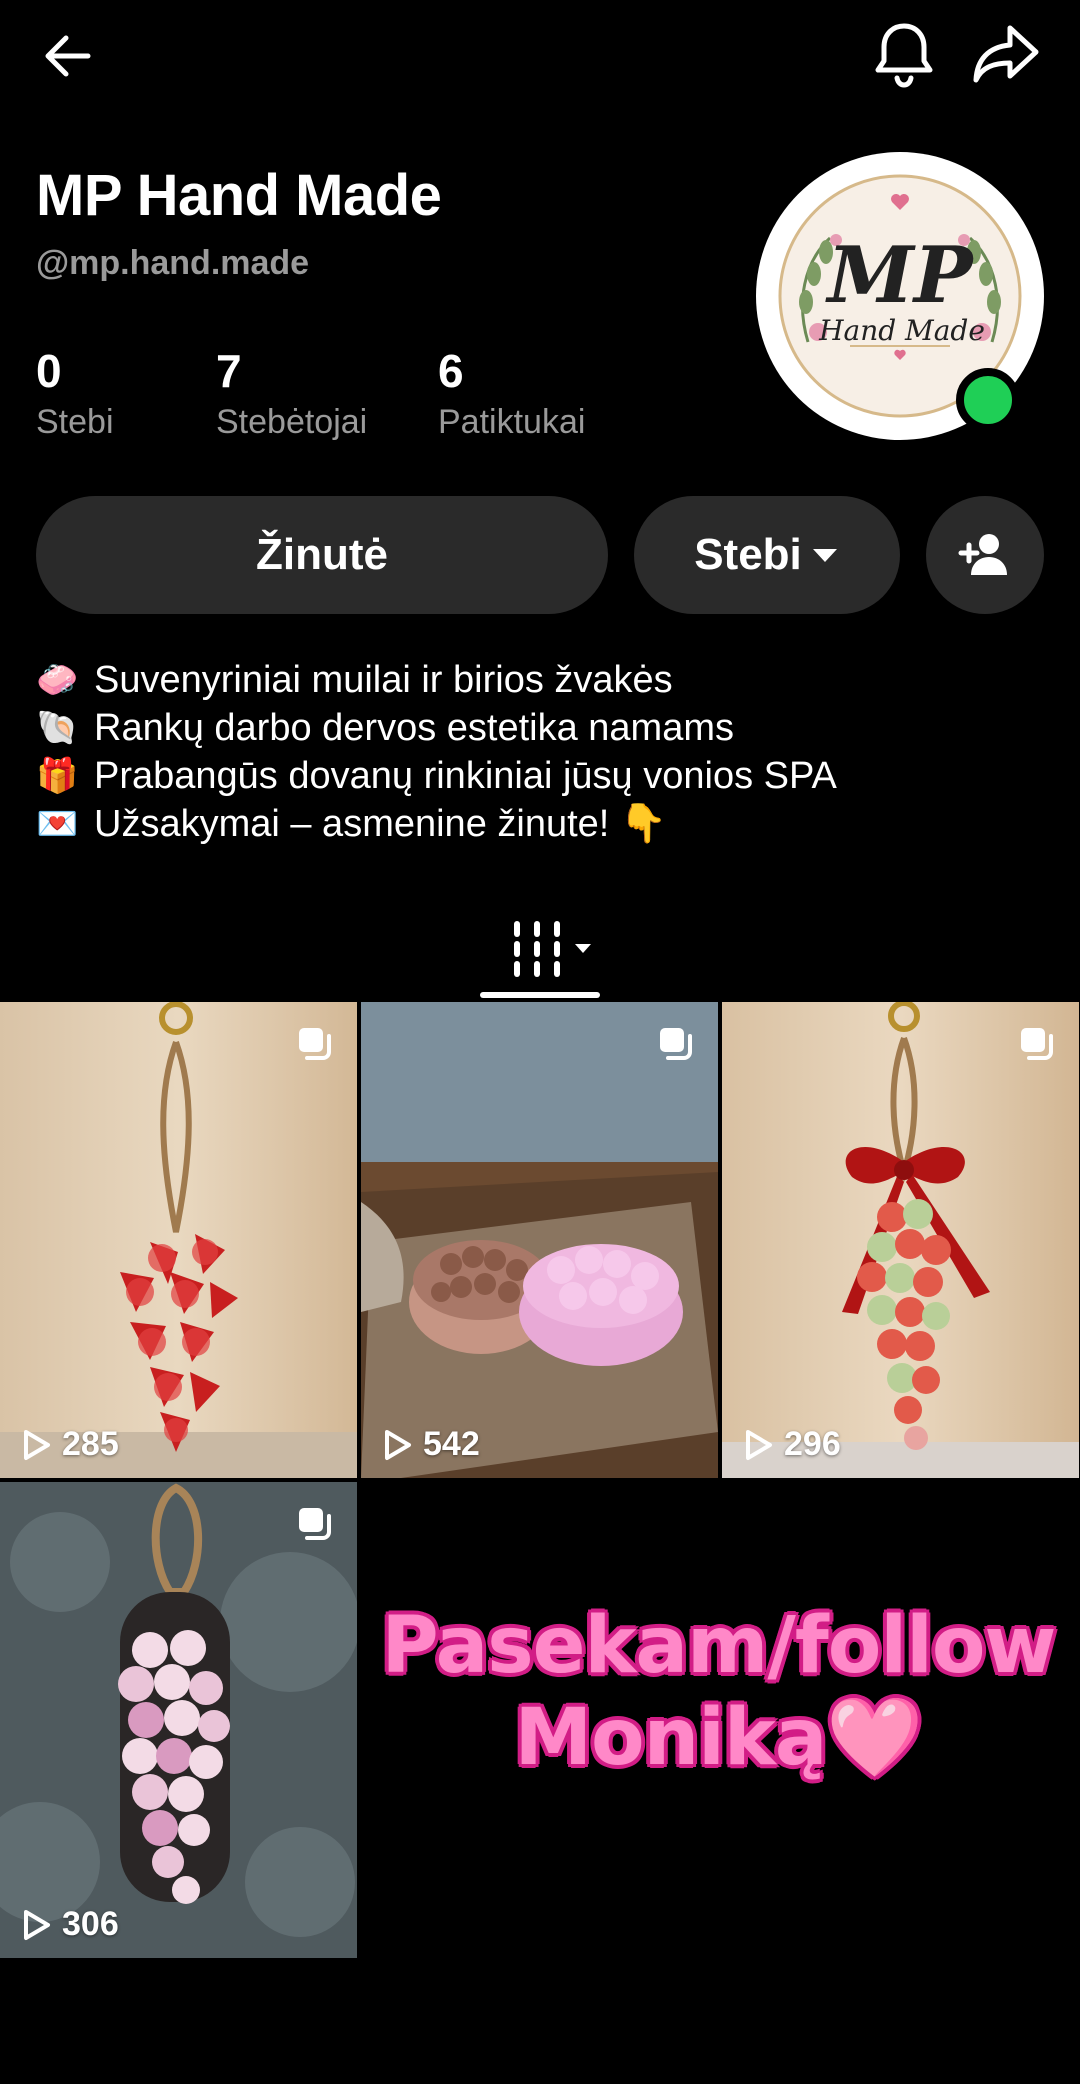  What do you see at coordinates (75, 422) in the screenshot?
I see `stat-following-label: Stebi` at bounding box center [75, 422].